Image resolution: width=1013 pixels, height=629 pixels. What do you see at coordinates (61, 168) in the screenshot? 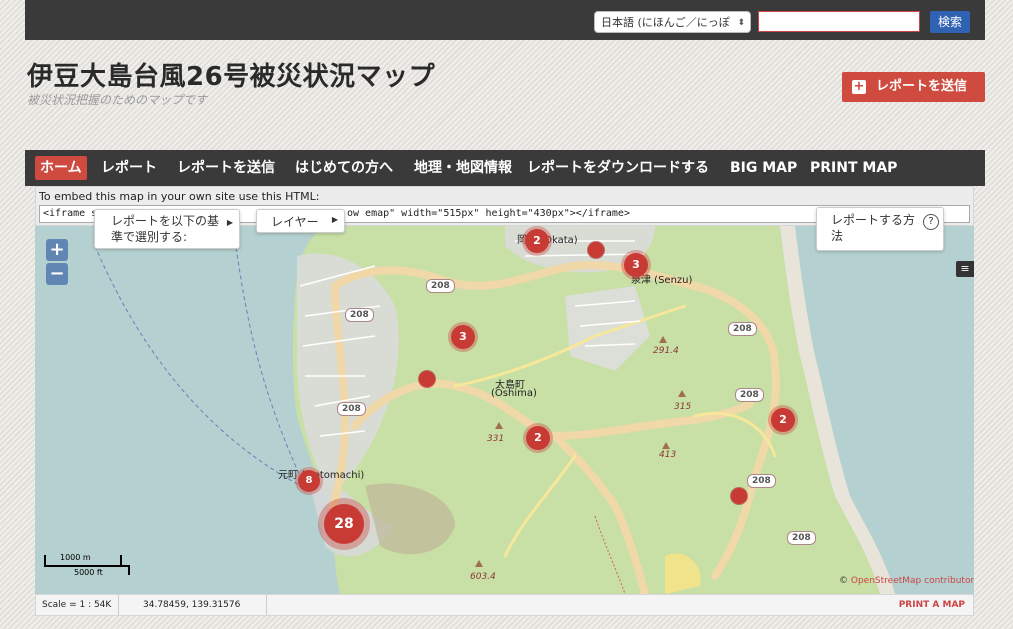
I see `nav-home: ホーム` at bounding box center [61, 168].